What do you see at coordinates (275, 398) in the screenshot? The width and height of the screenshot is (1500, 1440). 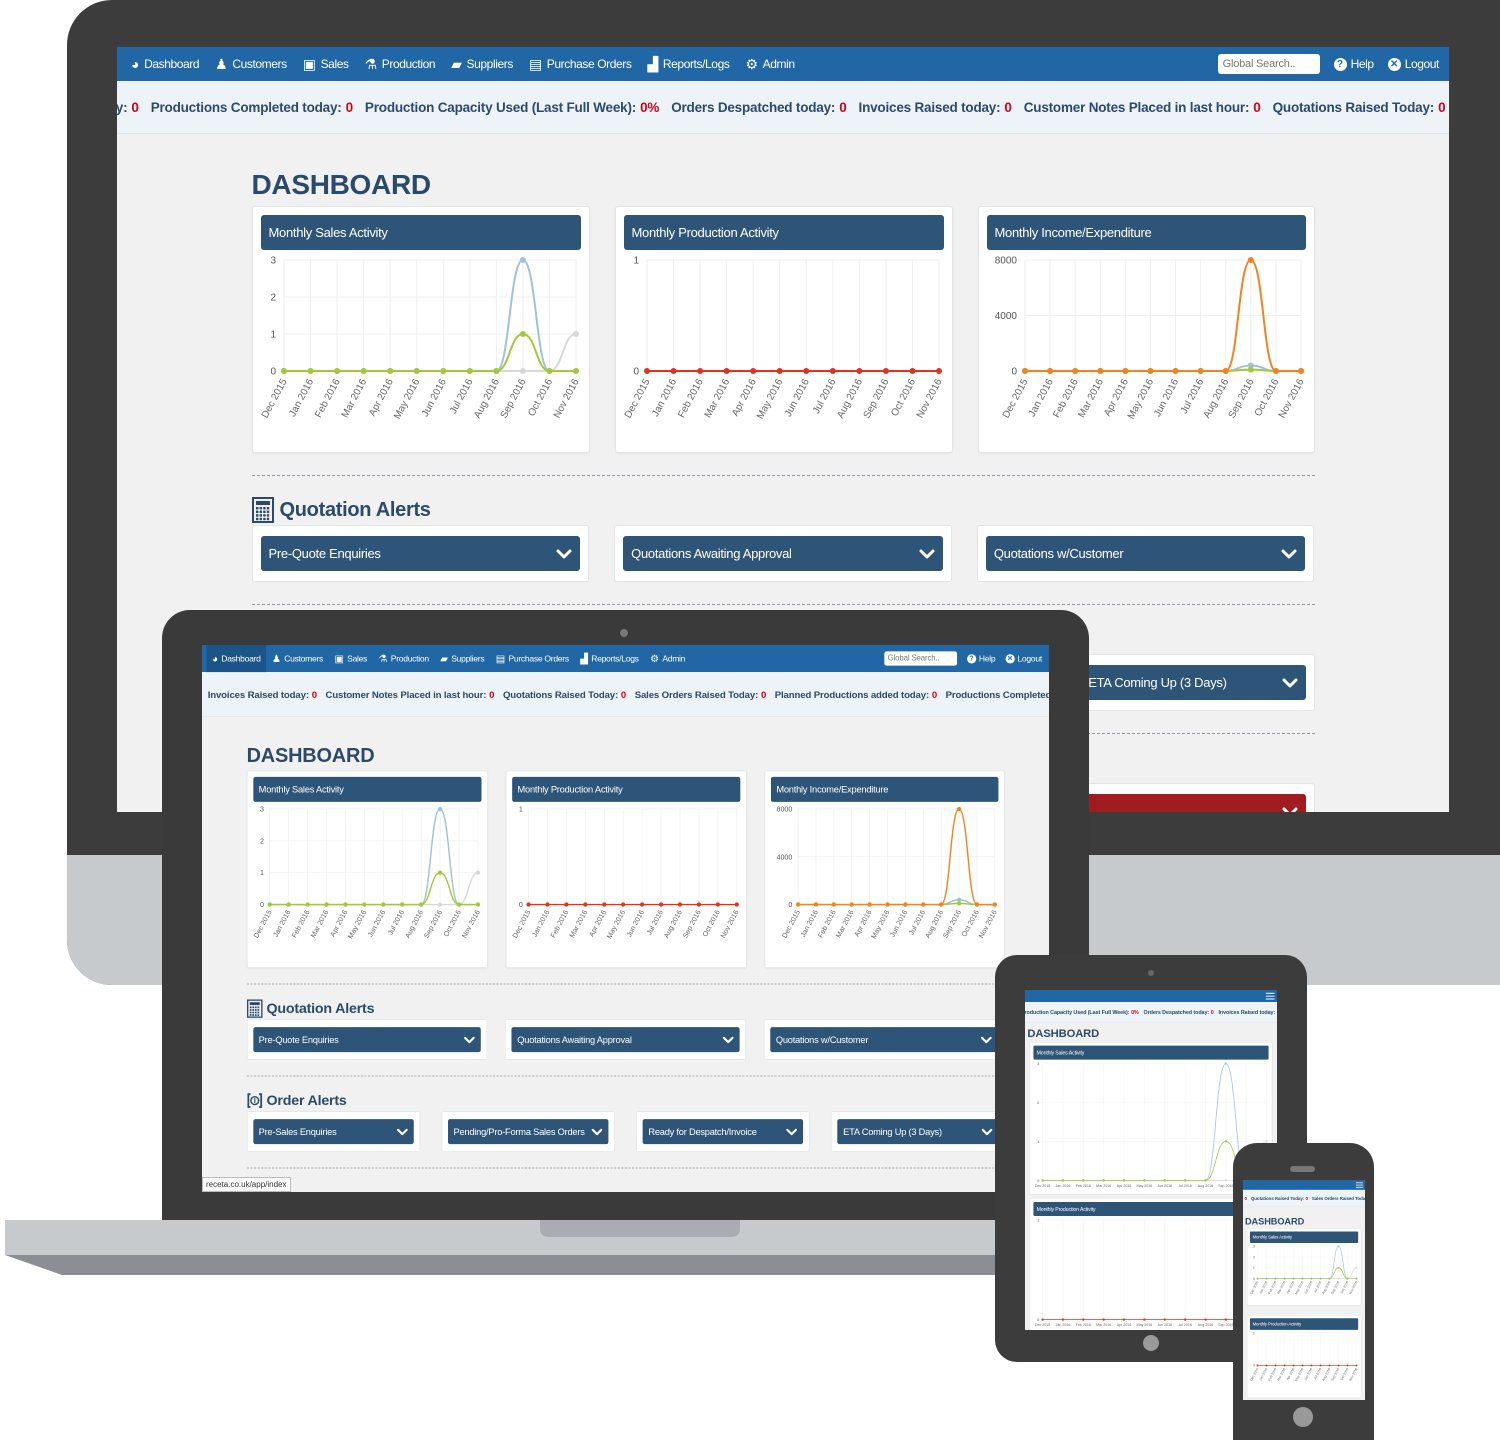 I see `x-tick-label: Dec 2015` at bounding box center [275, 398].